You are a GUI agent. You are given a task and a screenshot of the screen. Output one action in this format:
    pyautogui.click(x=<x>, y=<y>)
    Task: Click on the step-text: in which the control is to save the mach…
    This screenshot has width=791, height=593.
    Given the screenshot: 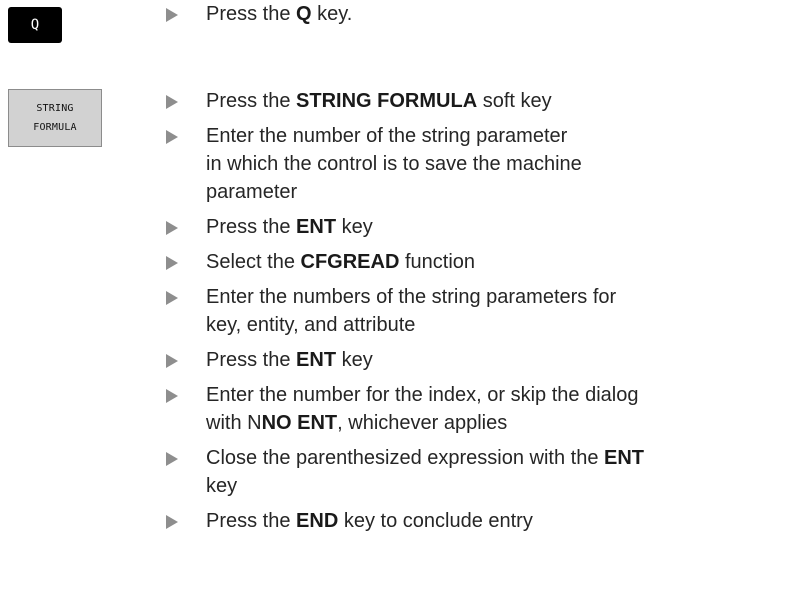 What is the action you would take?
    pyautogui.click(x=394, y=164)
    